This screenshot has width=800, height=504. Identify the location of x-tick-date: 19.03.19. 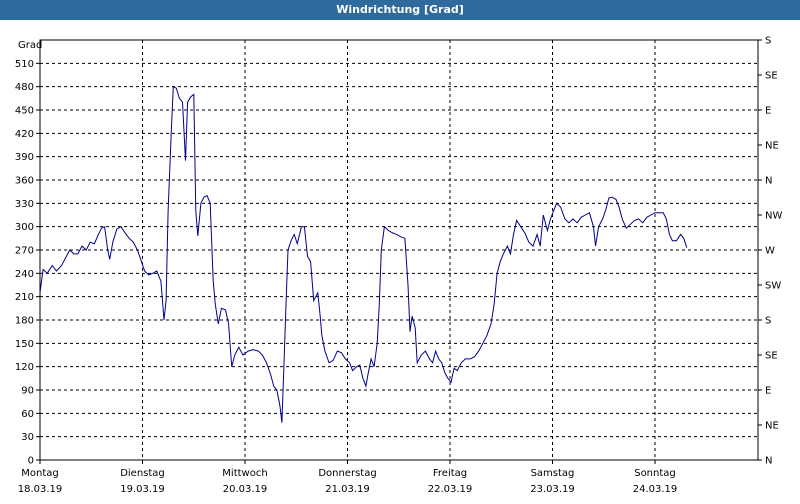
(142, 489).